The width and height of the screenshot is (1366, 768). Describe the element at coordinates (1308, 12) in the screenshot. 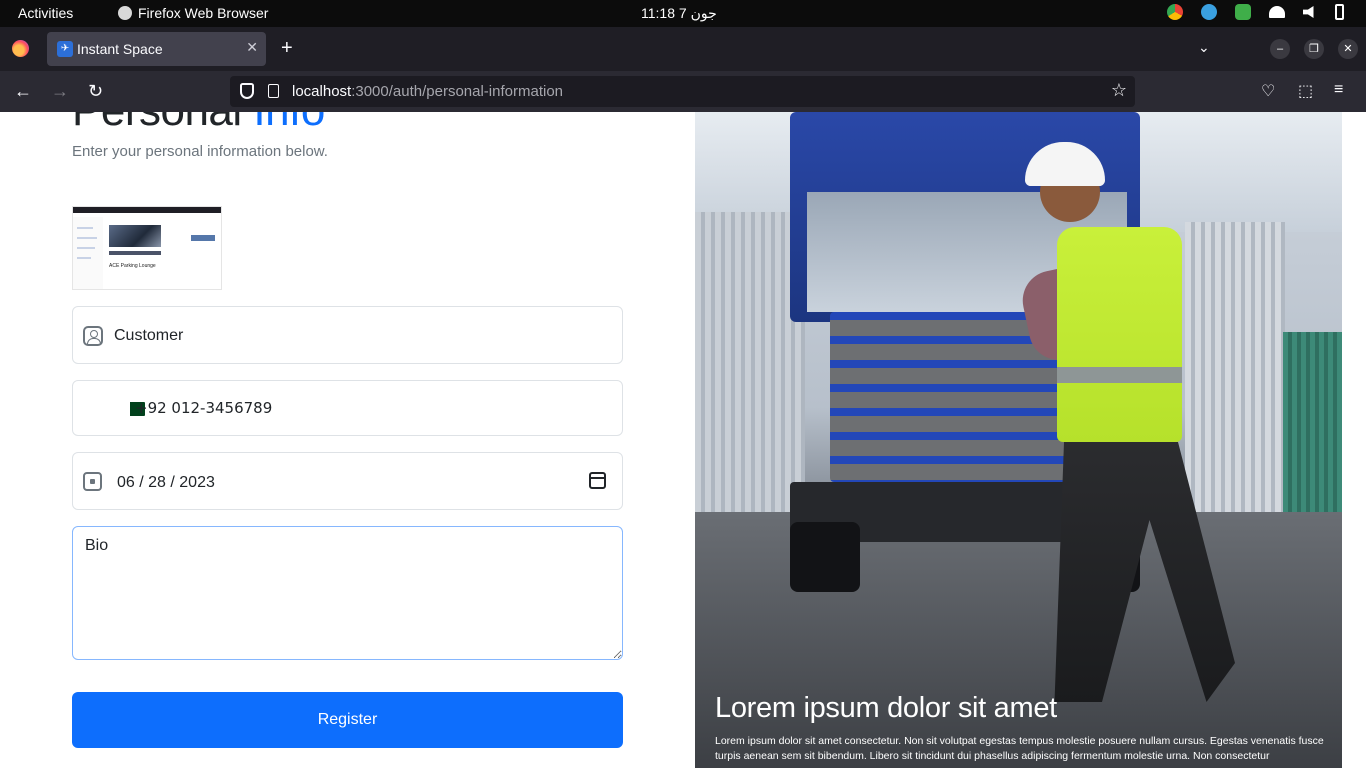

I see `volume-icon` at that location.